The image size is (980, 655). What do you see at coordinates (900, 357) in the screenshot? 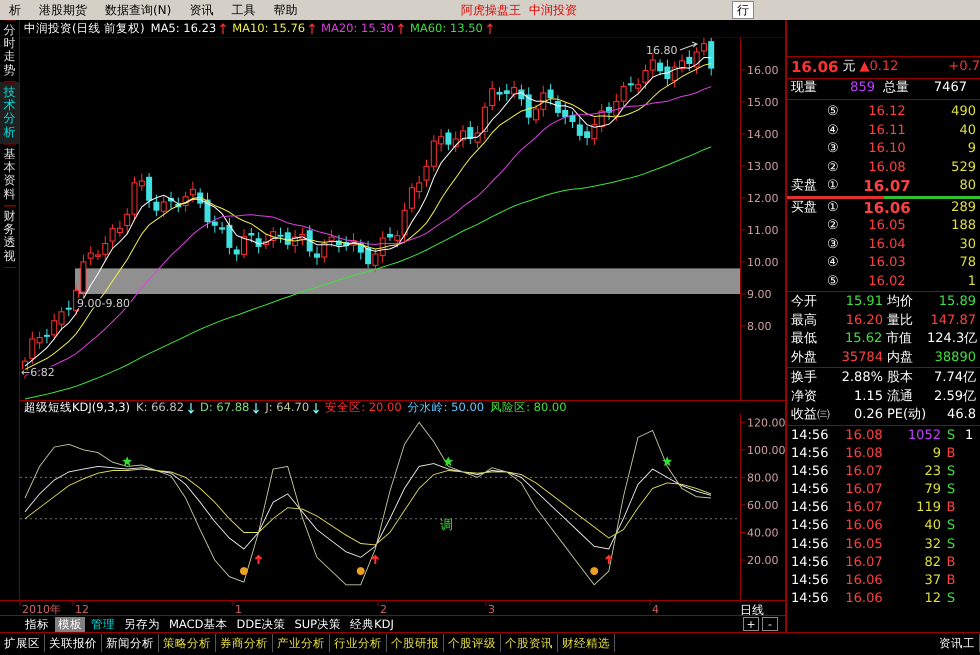
I see `field-label: 内盘` at bounding box center [900, 357].